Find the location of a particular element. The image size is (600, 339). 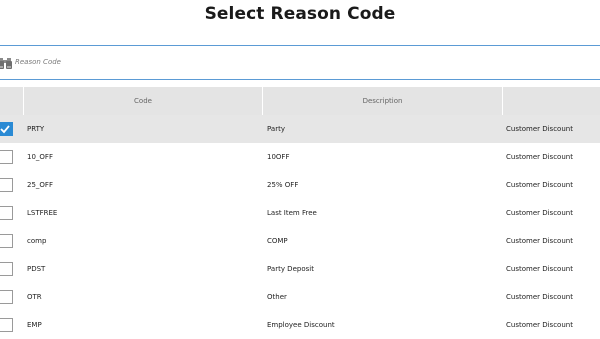

table-row: LSTFREE Last Item Free Customer Discount is located at coordinates (300, 213).